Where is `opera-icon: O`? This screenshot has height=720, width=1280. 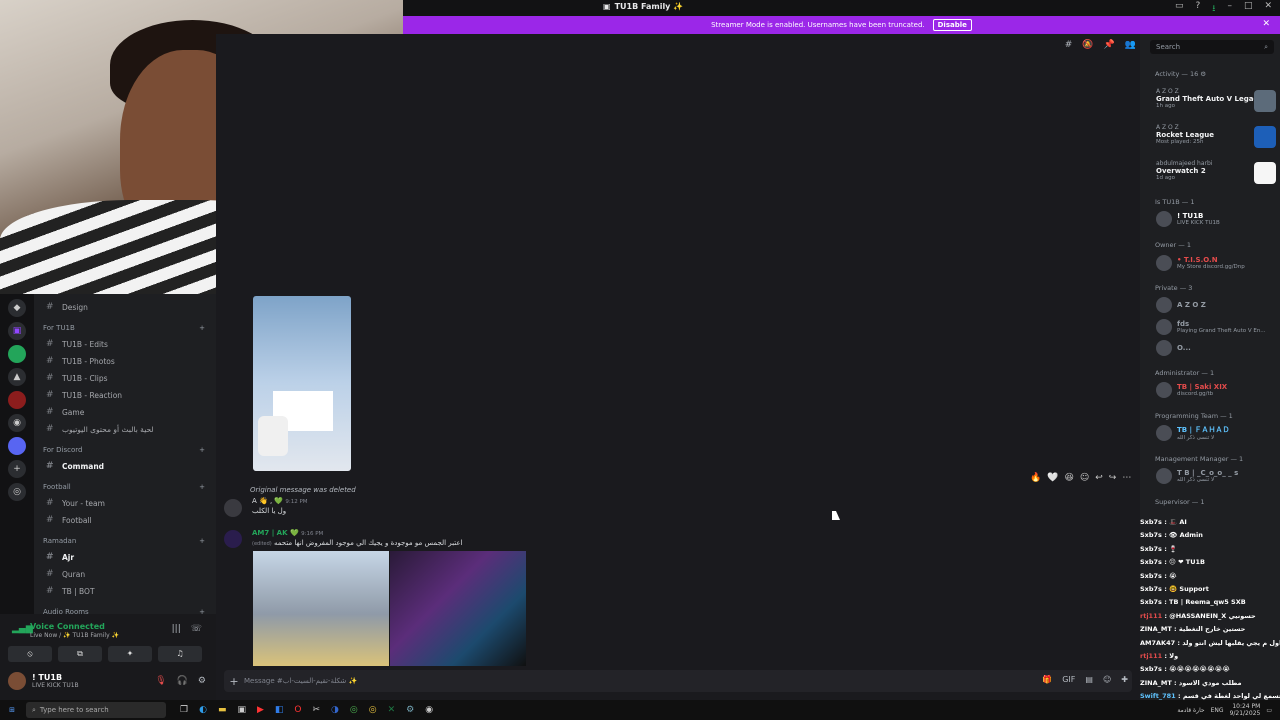 opera-icon: O is located at coordinates (297, 710).